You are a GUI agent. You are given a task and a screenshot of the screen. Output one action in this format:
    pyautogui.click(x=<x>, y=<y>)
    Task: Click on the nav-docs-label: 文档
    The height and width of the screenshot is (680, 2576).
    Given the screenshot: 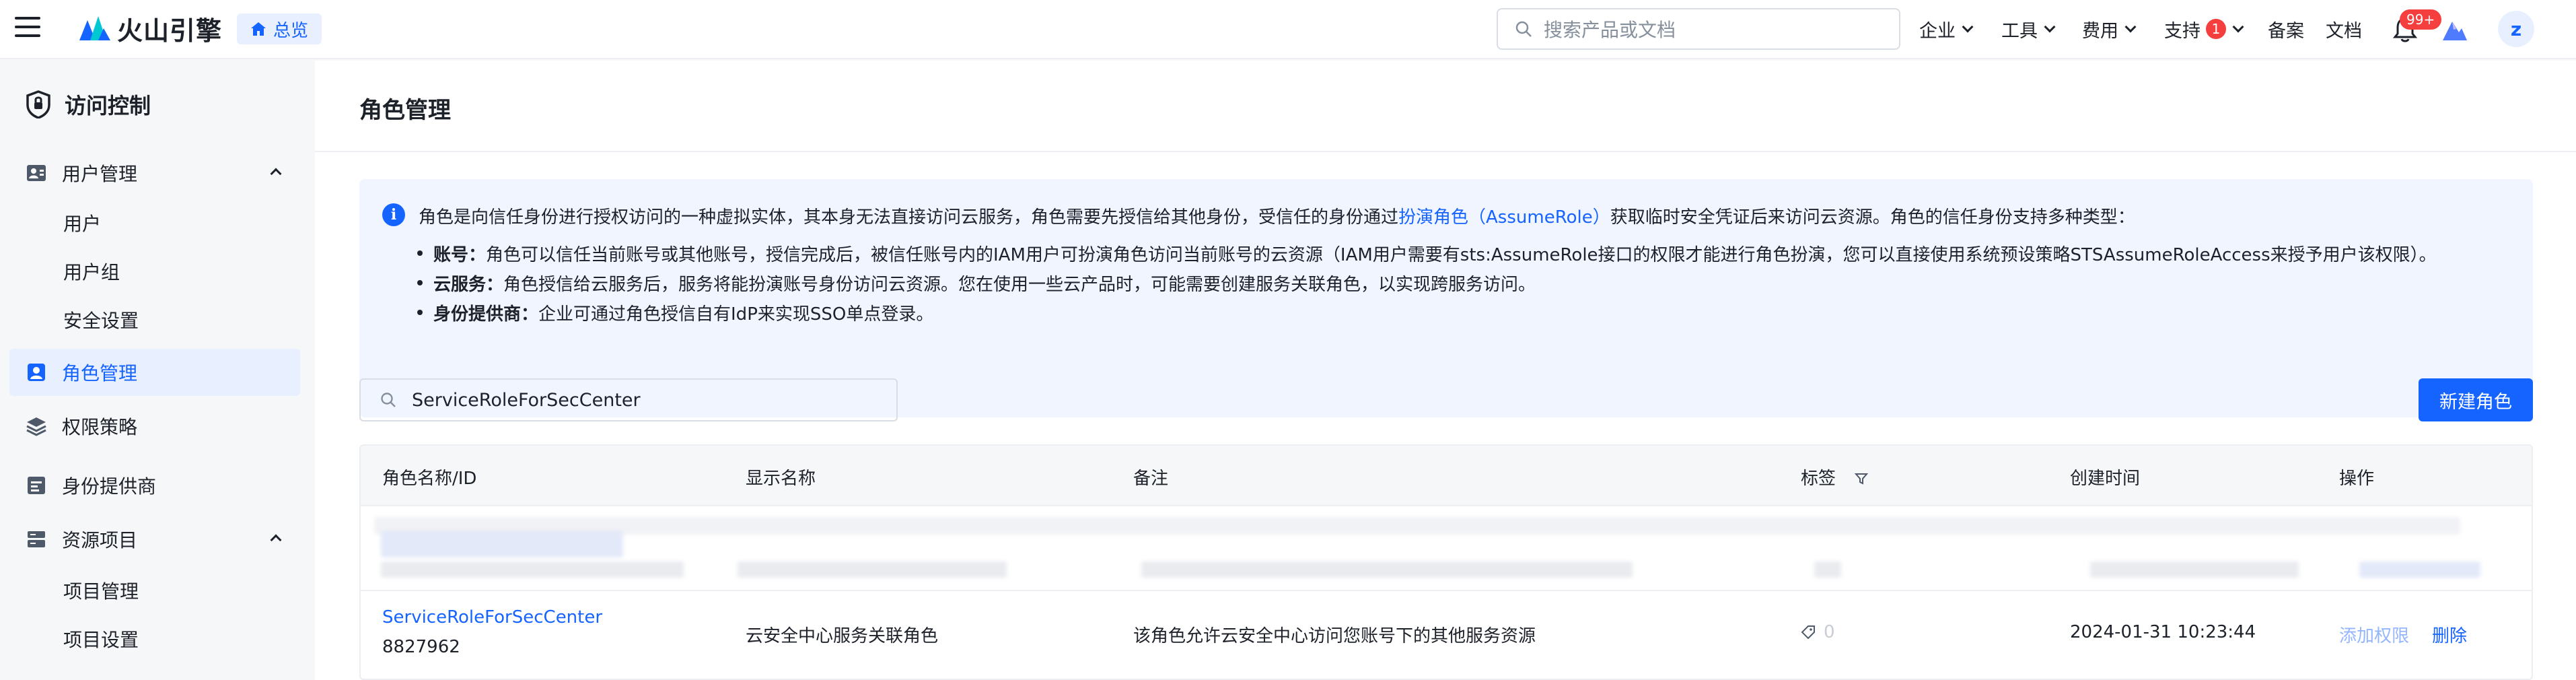 What is the action you would take?
    pyautogui.click(x=2344, y=31)
    